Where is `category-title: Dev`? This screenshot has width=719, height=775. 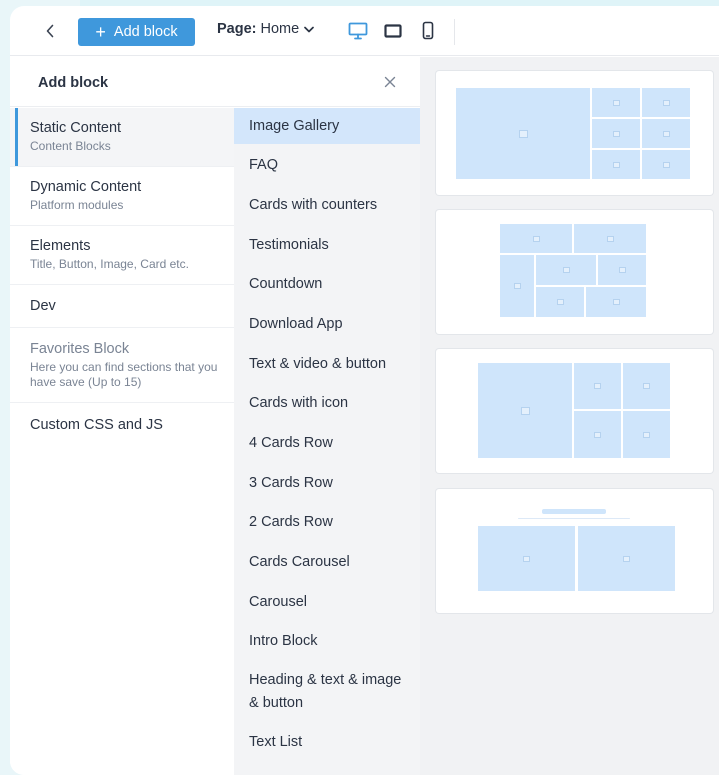 category-title: Dev is located at coordinates (43, 306).